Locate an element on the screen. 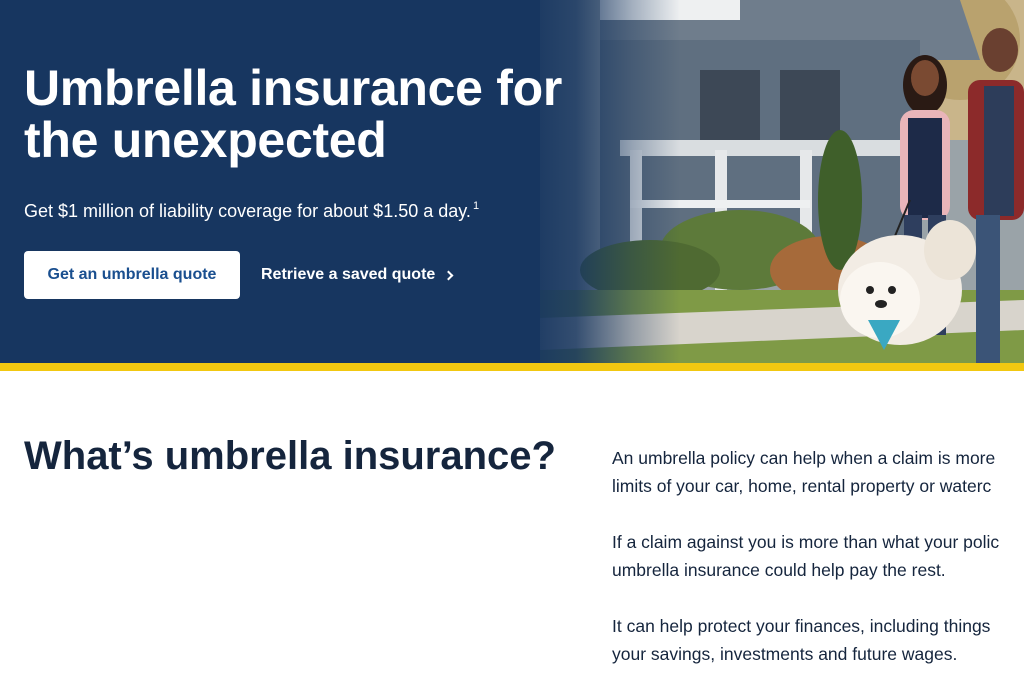 This screenshot has width=1024, height=696. hero-title-line2: the unexpected is located at coordinates (205, 140).